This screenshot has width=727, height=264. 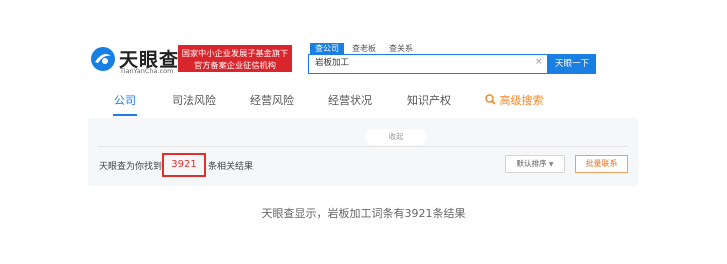 I want to click on result-prefix: 天眼查为你找到, so click(x=131, y=167).